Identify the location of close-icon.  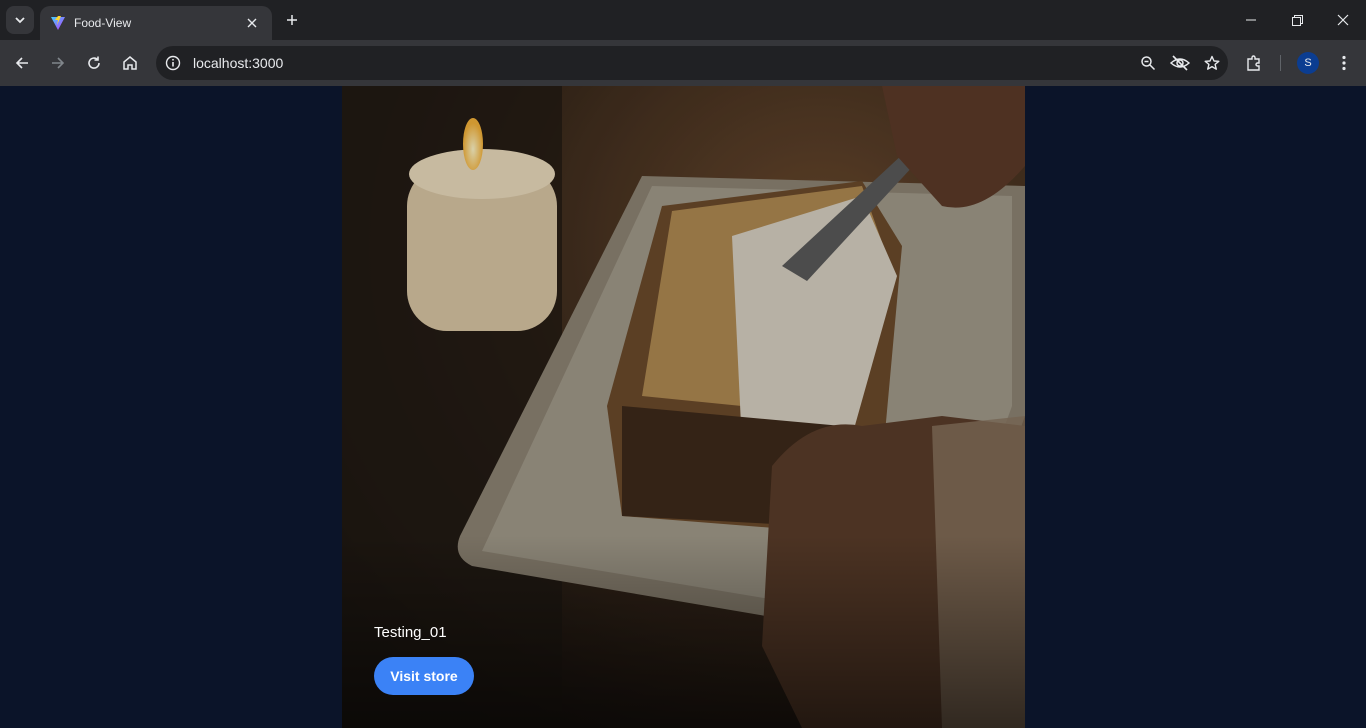
(252, 23).